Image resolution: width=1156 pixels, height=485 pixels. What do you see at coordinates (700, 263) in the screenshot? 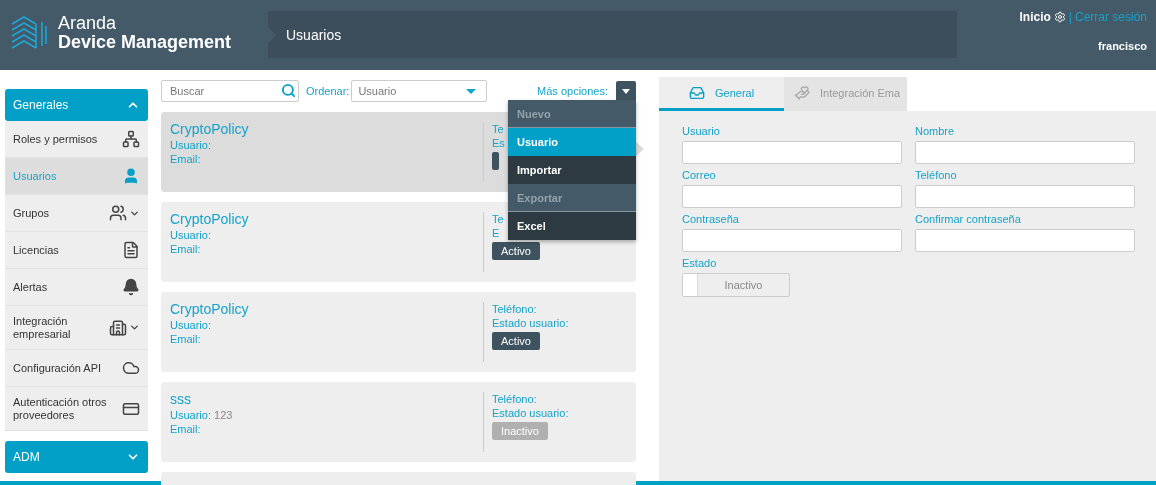
I see `field-label: Estado` at bounding box center [700, 263].